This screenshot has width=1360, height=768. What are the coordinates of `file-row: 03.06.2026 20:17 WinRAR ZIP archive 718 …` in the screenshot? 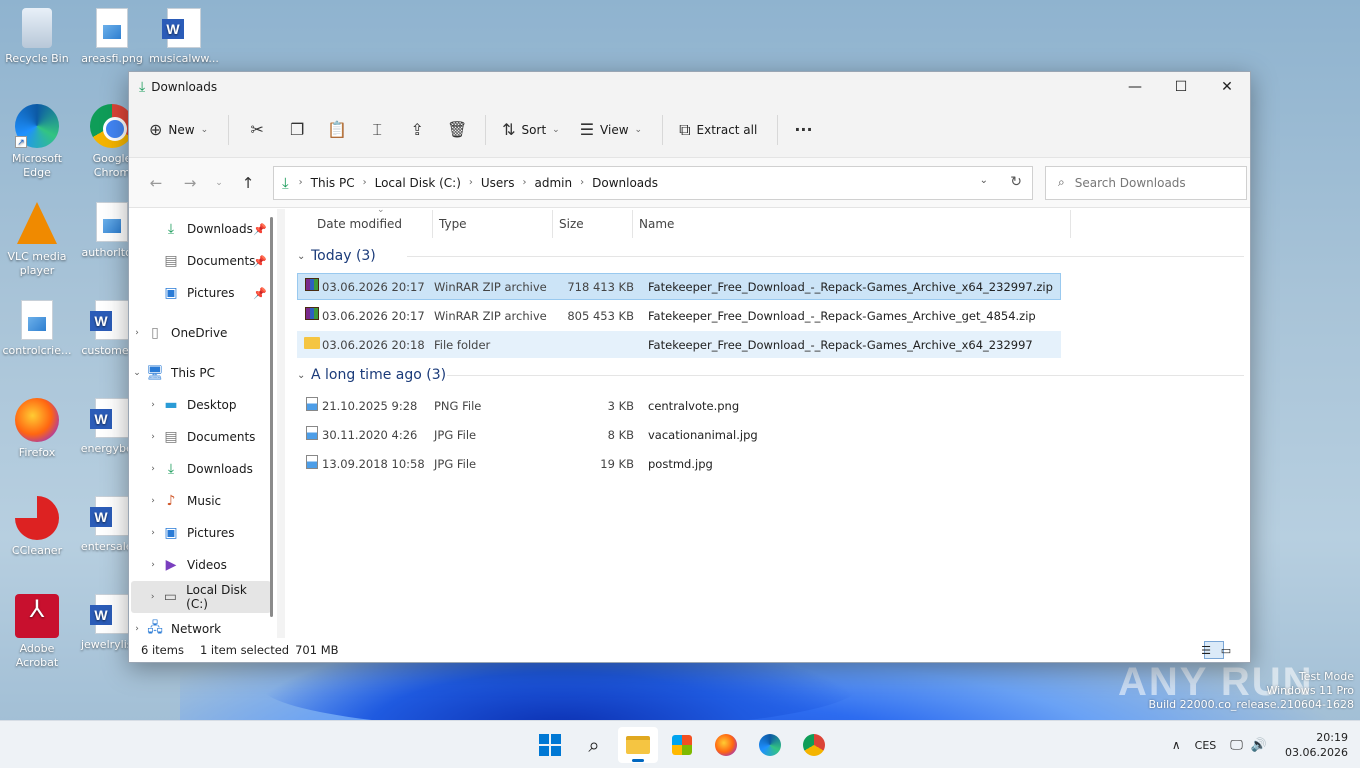 It's located at (679, 286).